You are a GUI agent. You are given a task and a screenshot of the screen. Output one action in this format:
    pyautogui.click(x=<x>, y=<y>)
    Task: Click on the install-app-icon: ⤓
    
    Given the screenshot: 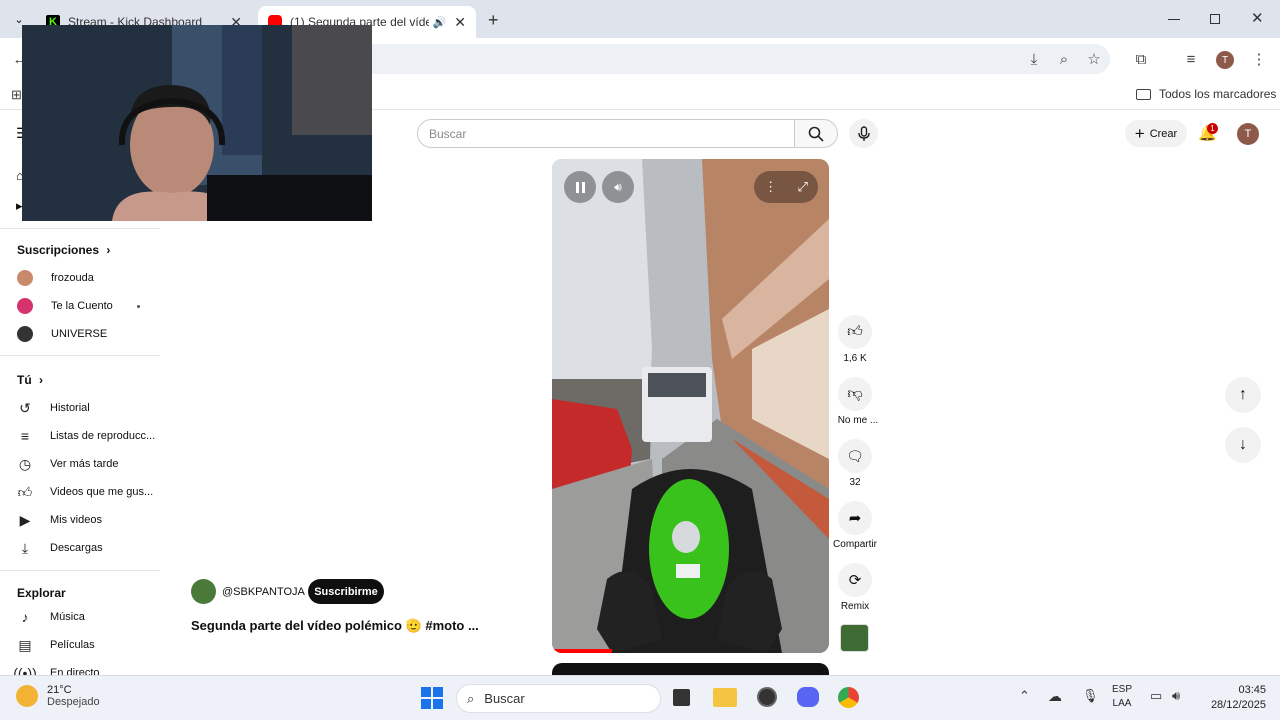 What is the action you would take?
    pyautogui.click(x=1034, y=59)
    